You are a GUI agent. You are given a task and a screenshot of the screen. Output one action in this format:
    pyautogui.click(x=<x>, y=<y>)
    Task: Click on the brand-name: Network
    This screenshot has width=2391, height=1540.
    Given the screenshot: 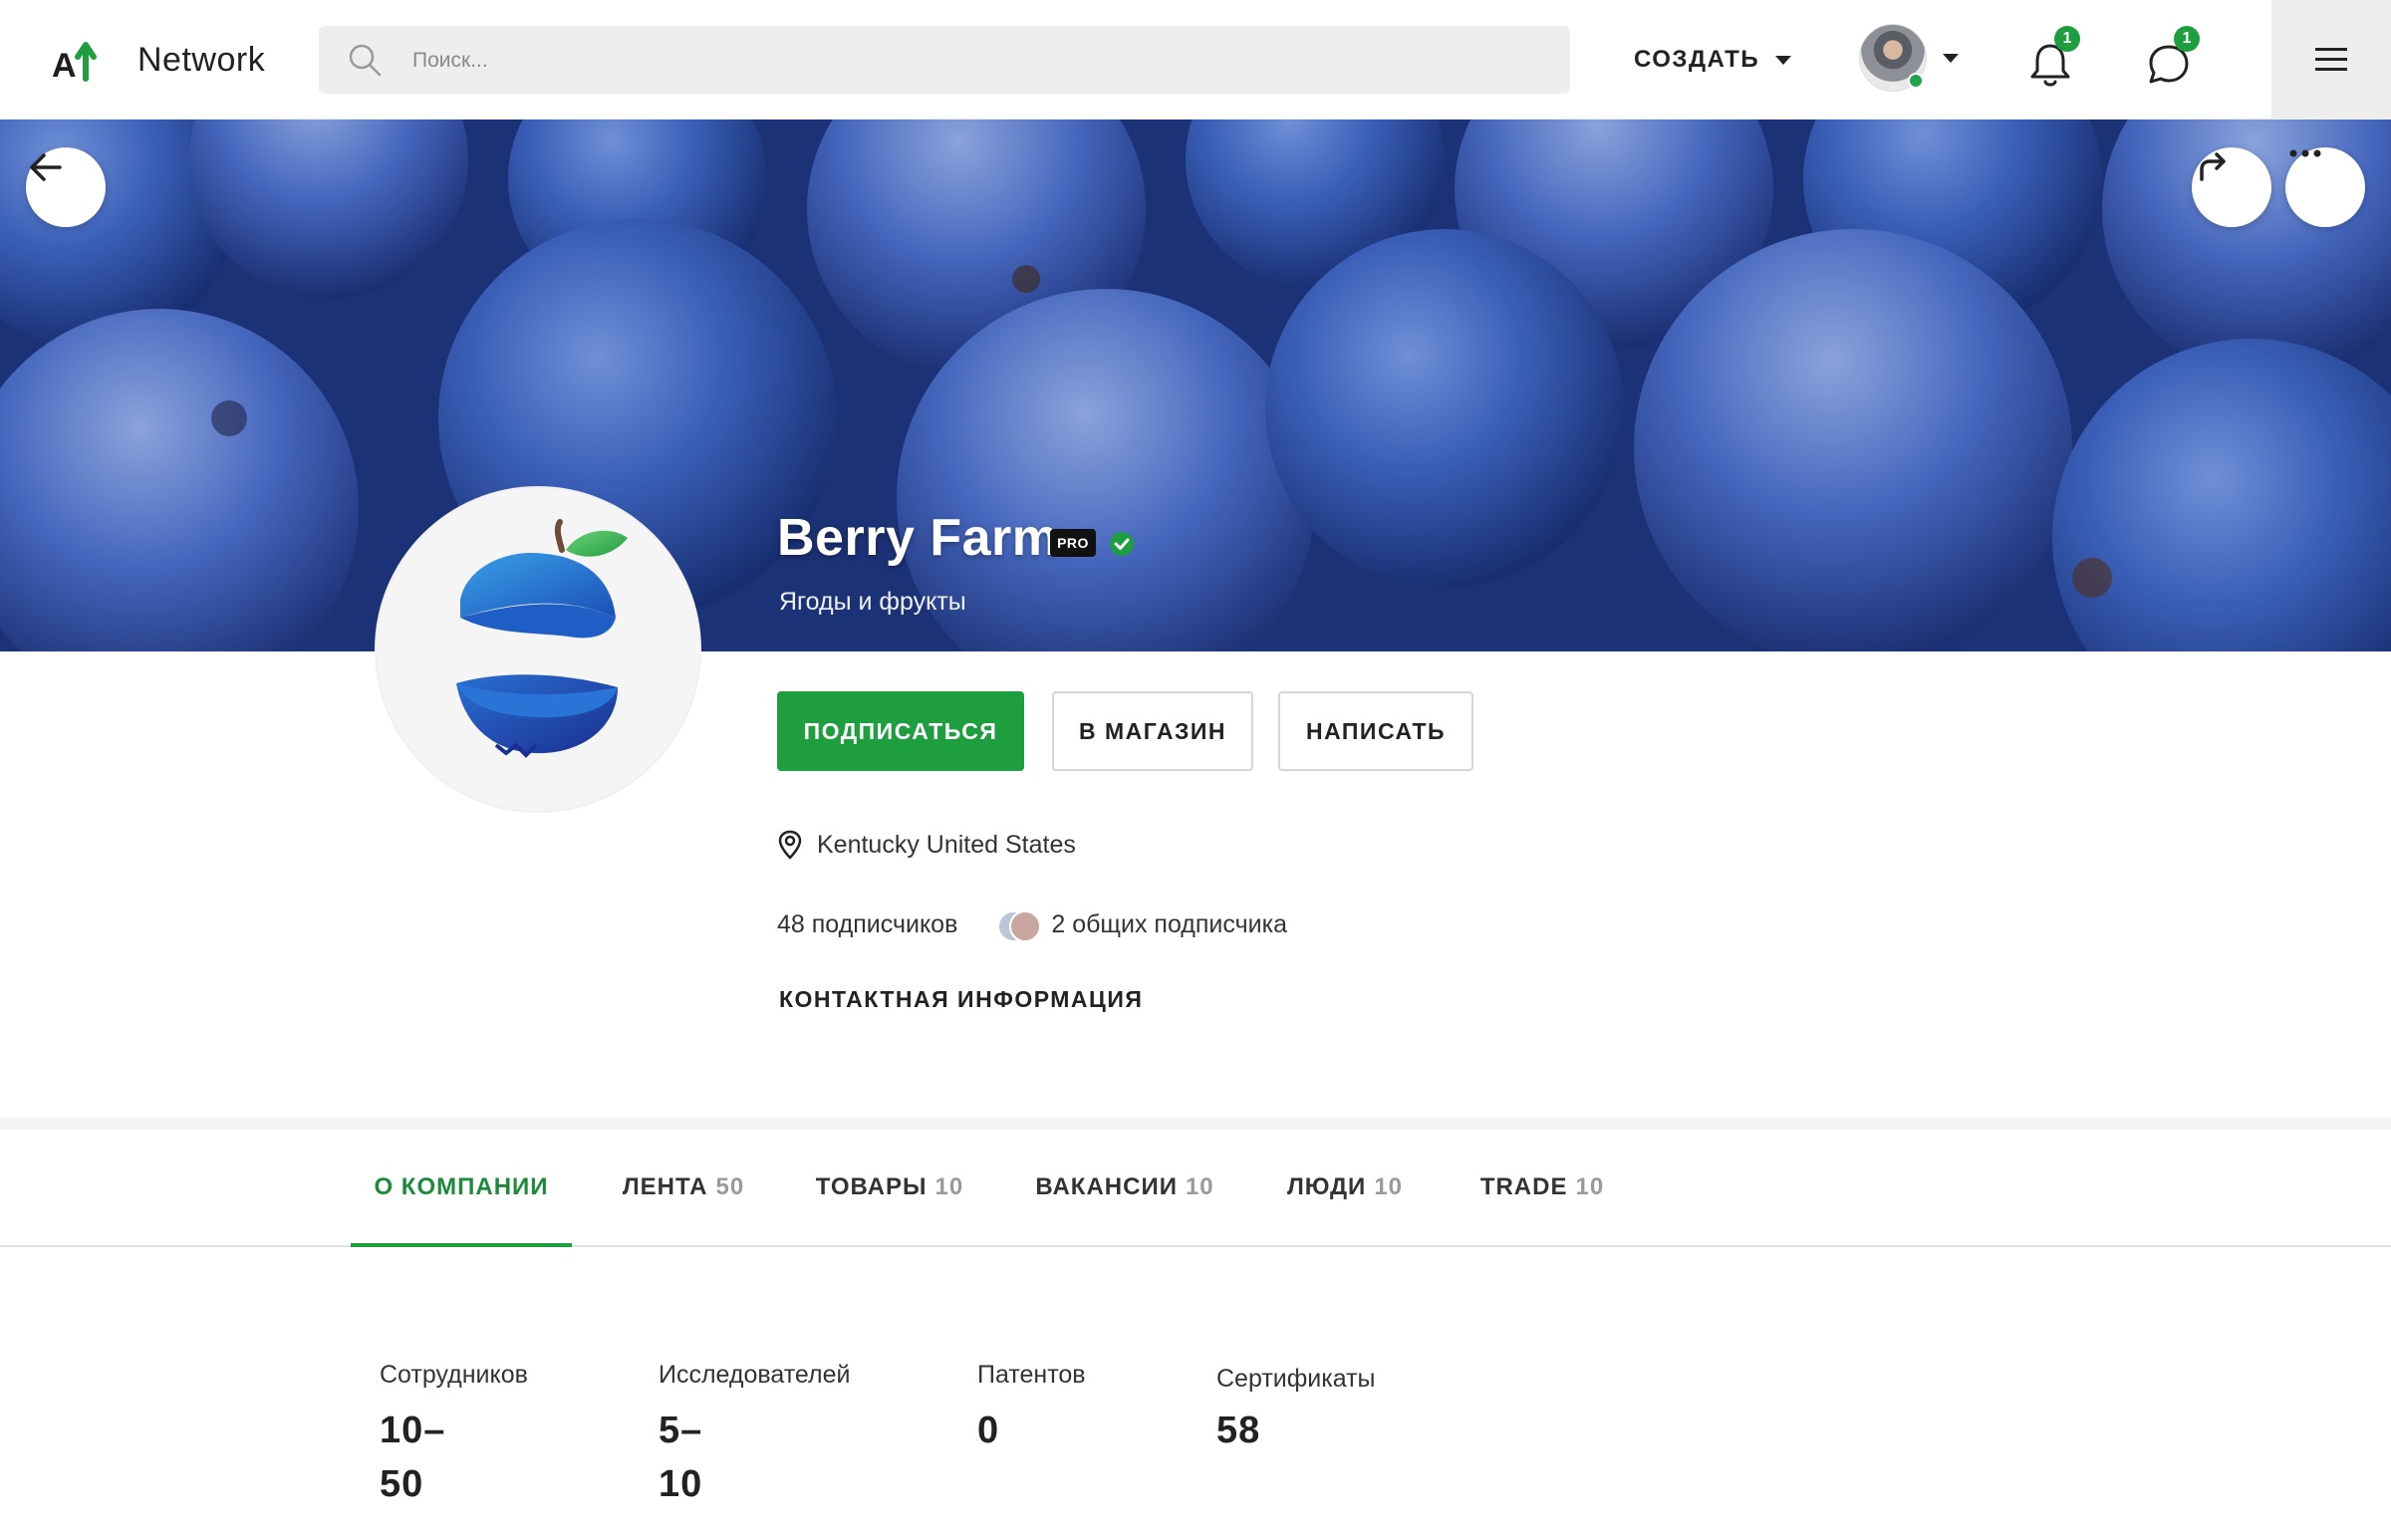 What is the action you would take?
    pyautogui.click(x=202, y=59)
    